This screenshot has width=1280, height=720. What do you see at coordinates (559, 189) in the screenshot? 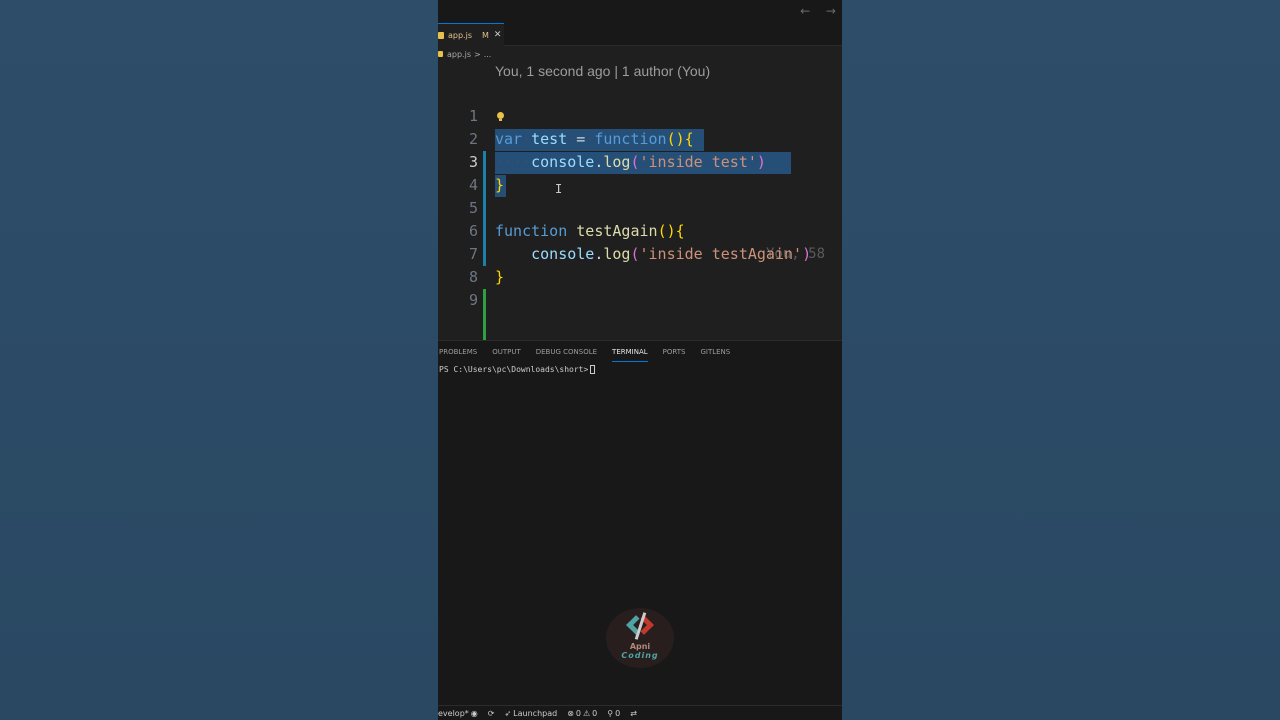
I see `text-cursor-icon: I` at bounding box center [559, 189].